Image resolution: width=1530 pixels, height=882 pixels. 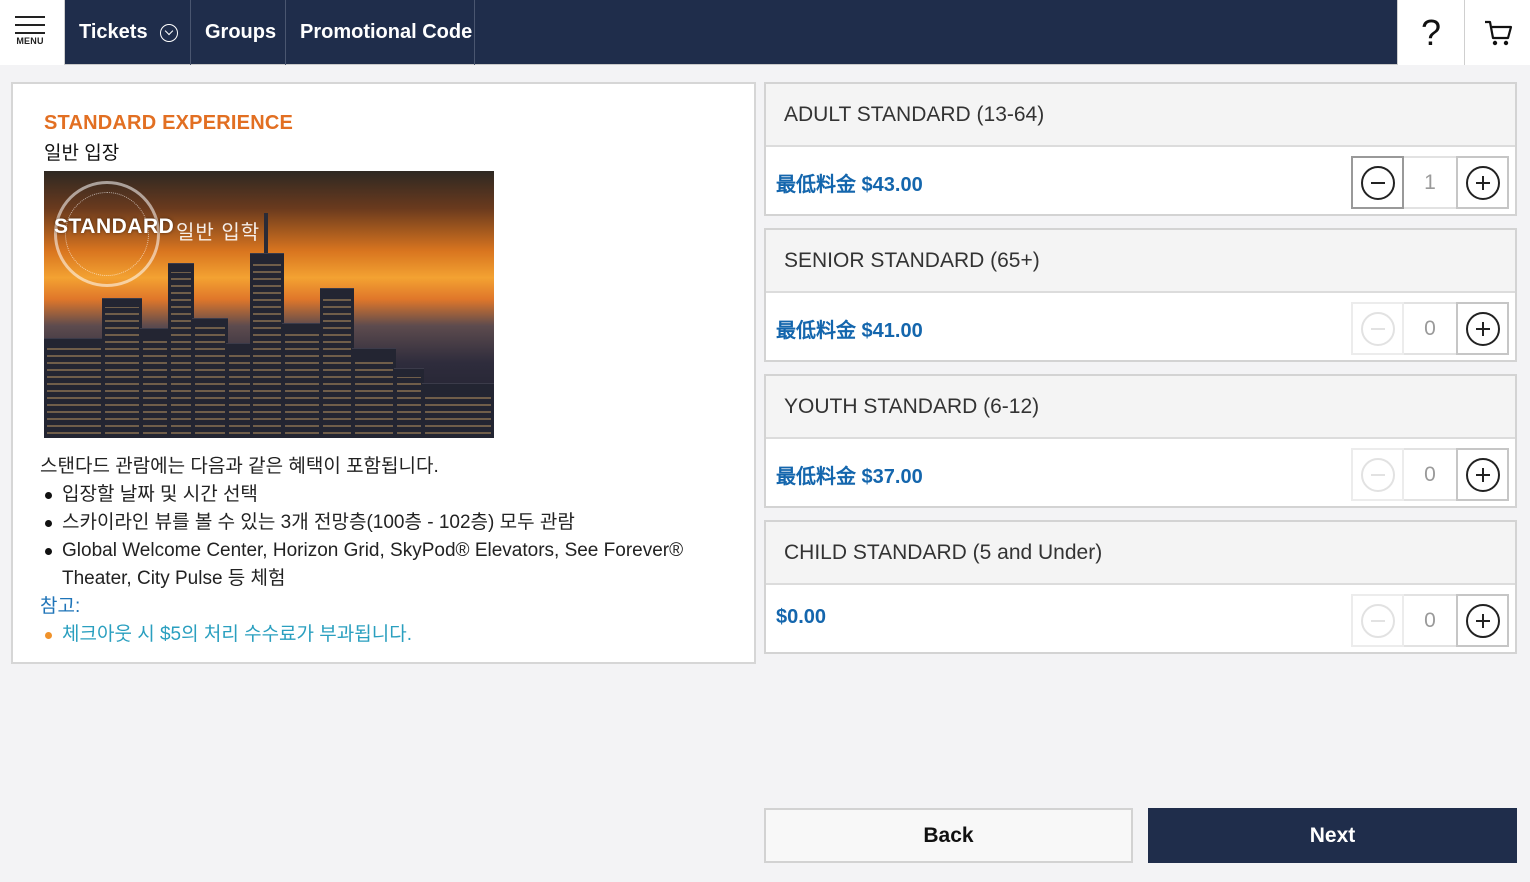 I want to click on tab-promotional-code: Promotional Code, so click(x=380, y=32).